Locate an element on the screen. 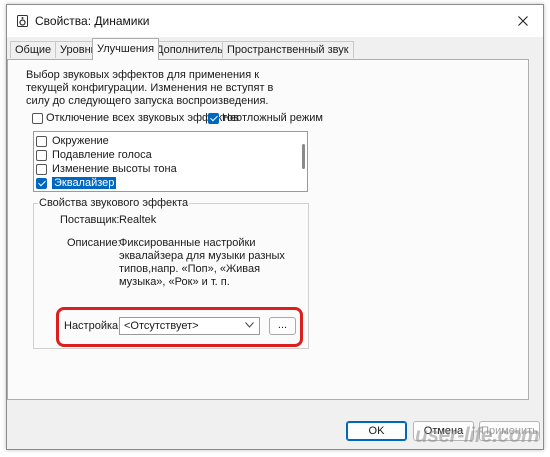  effect-label: Окружение is located at coordinates (80, 141).